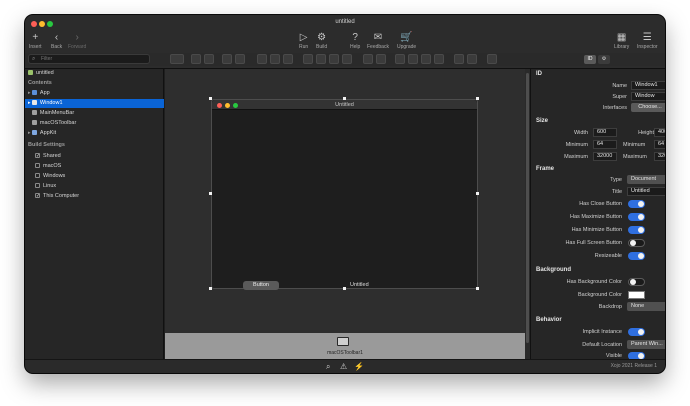 The height and width of the screenshot is (406, 690). I want to click on upgrade-button: 🛒 Upgrade, so click(406, 41).